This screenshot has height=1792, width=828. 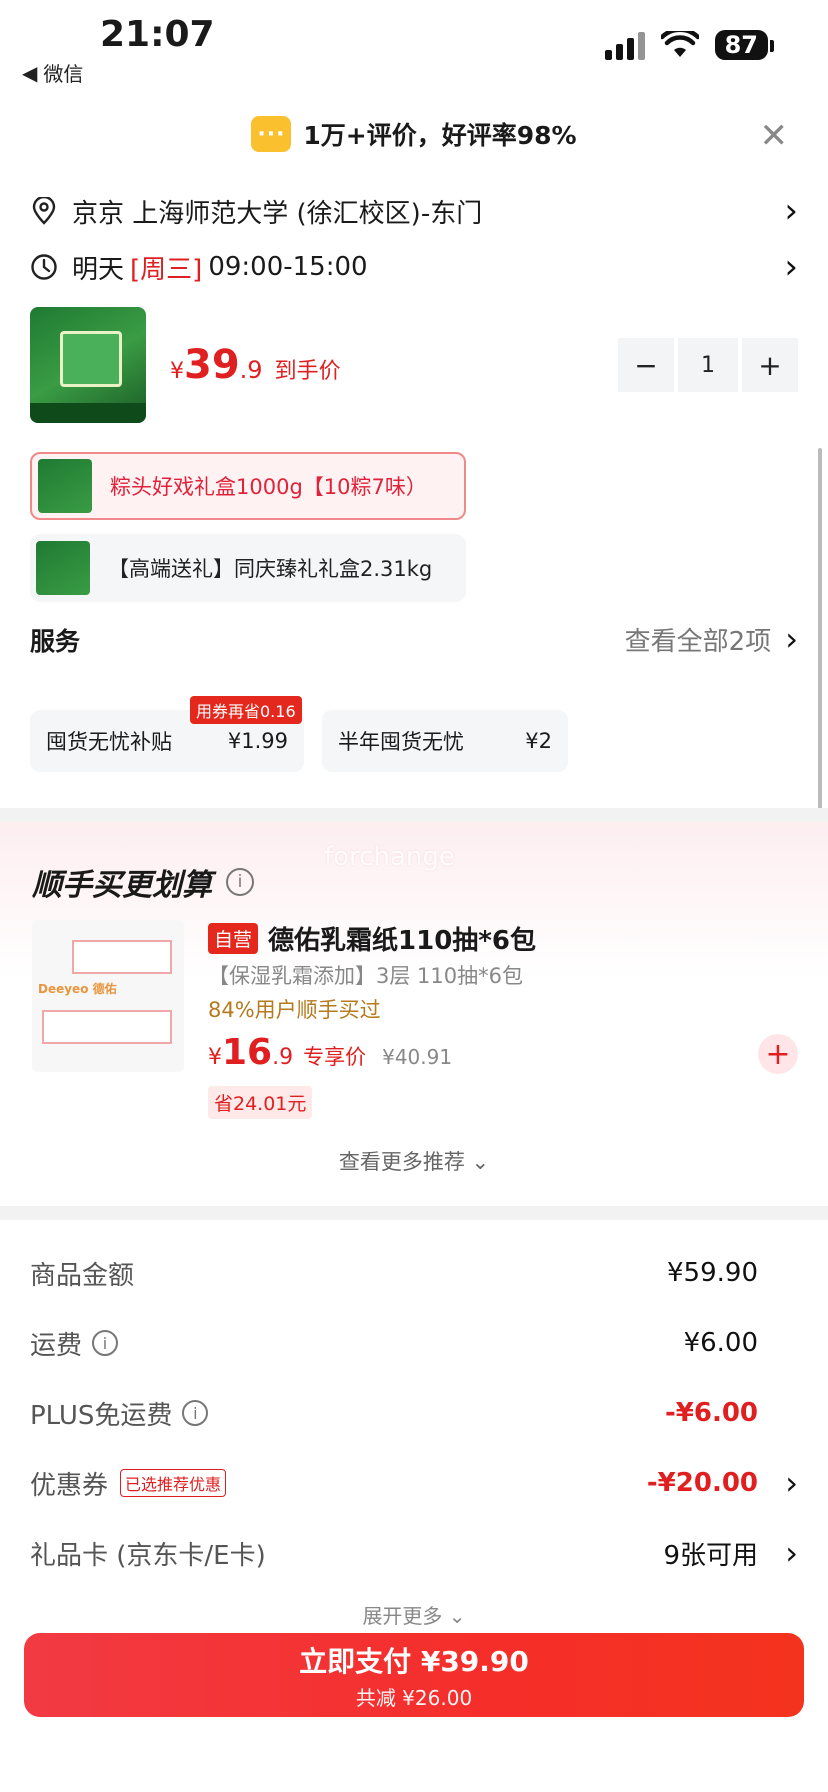 I want to click on quantity-stepper: − 1 +, so click(x=708, y=365).